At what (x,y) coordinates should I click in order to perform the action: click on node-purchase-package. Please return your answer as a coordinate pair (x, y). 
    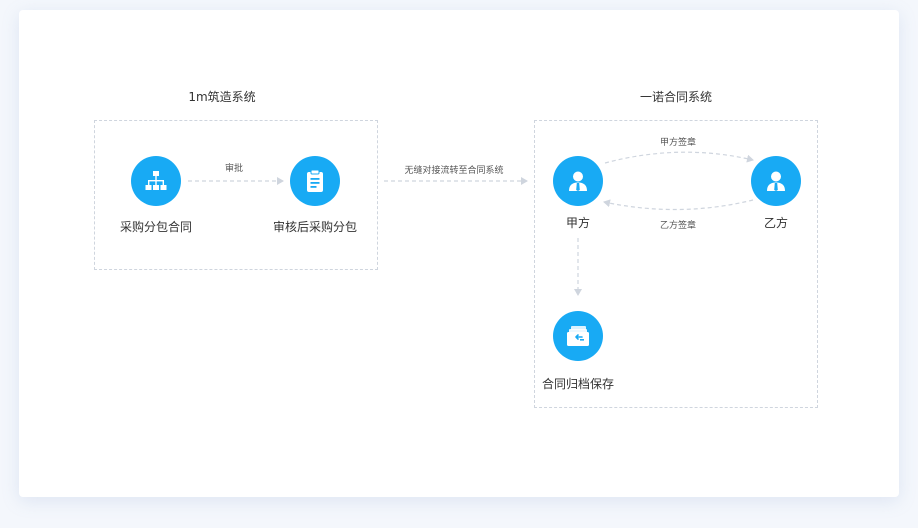
    Looking at the image, I should click on (156, 181).